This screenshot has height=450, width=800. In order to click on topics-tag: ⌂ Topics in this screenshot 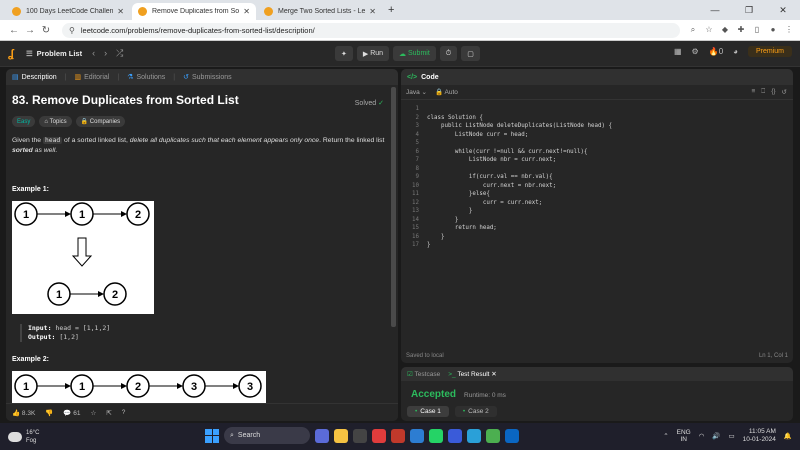, I will do `click(55, 121)`.